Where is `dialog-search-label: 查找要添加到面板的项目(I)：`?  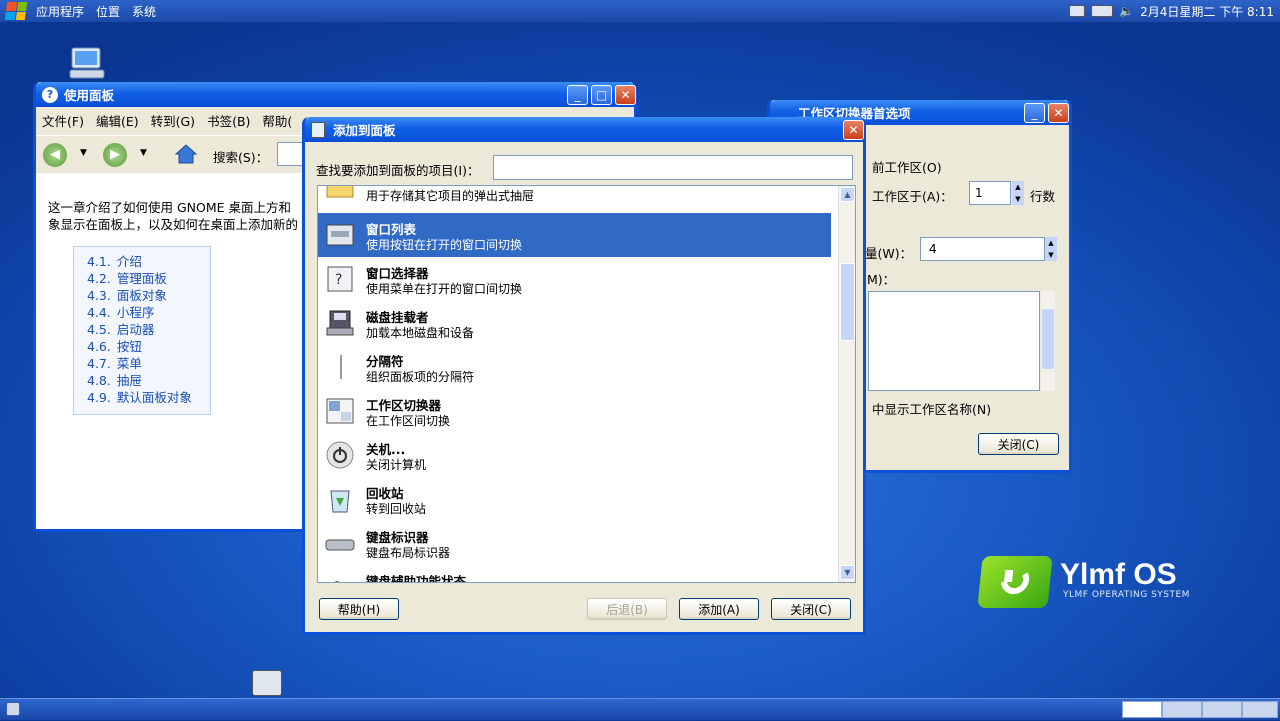
dialog-search-label: 查找要添加到面板的项目(I)： is located at coordinates (398, 170).